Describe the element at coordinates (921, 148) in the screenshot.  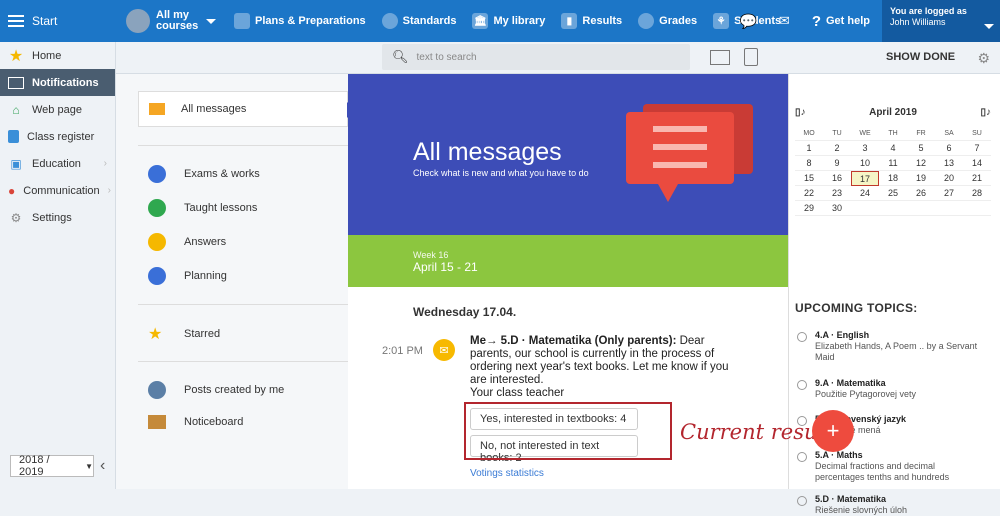
I see `calendar-day: 5` at that location.